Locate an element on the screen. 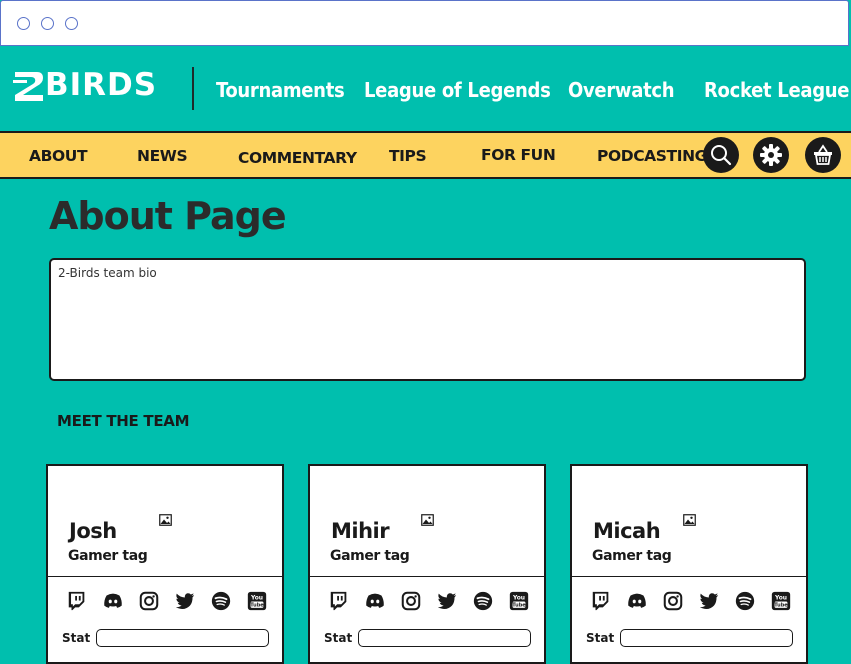 This screenshot has height=664, width=851. team-bio-text: 2-Birds team bio is located at coordinates (107, 273).